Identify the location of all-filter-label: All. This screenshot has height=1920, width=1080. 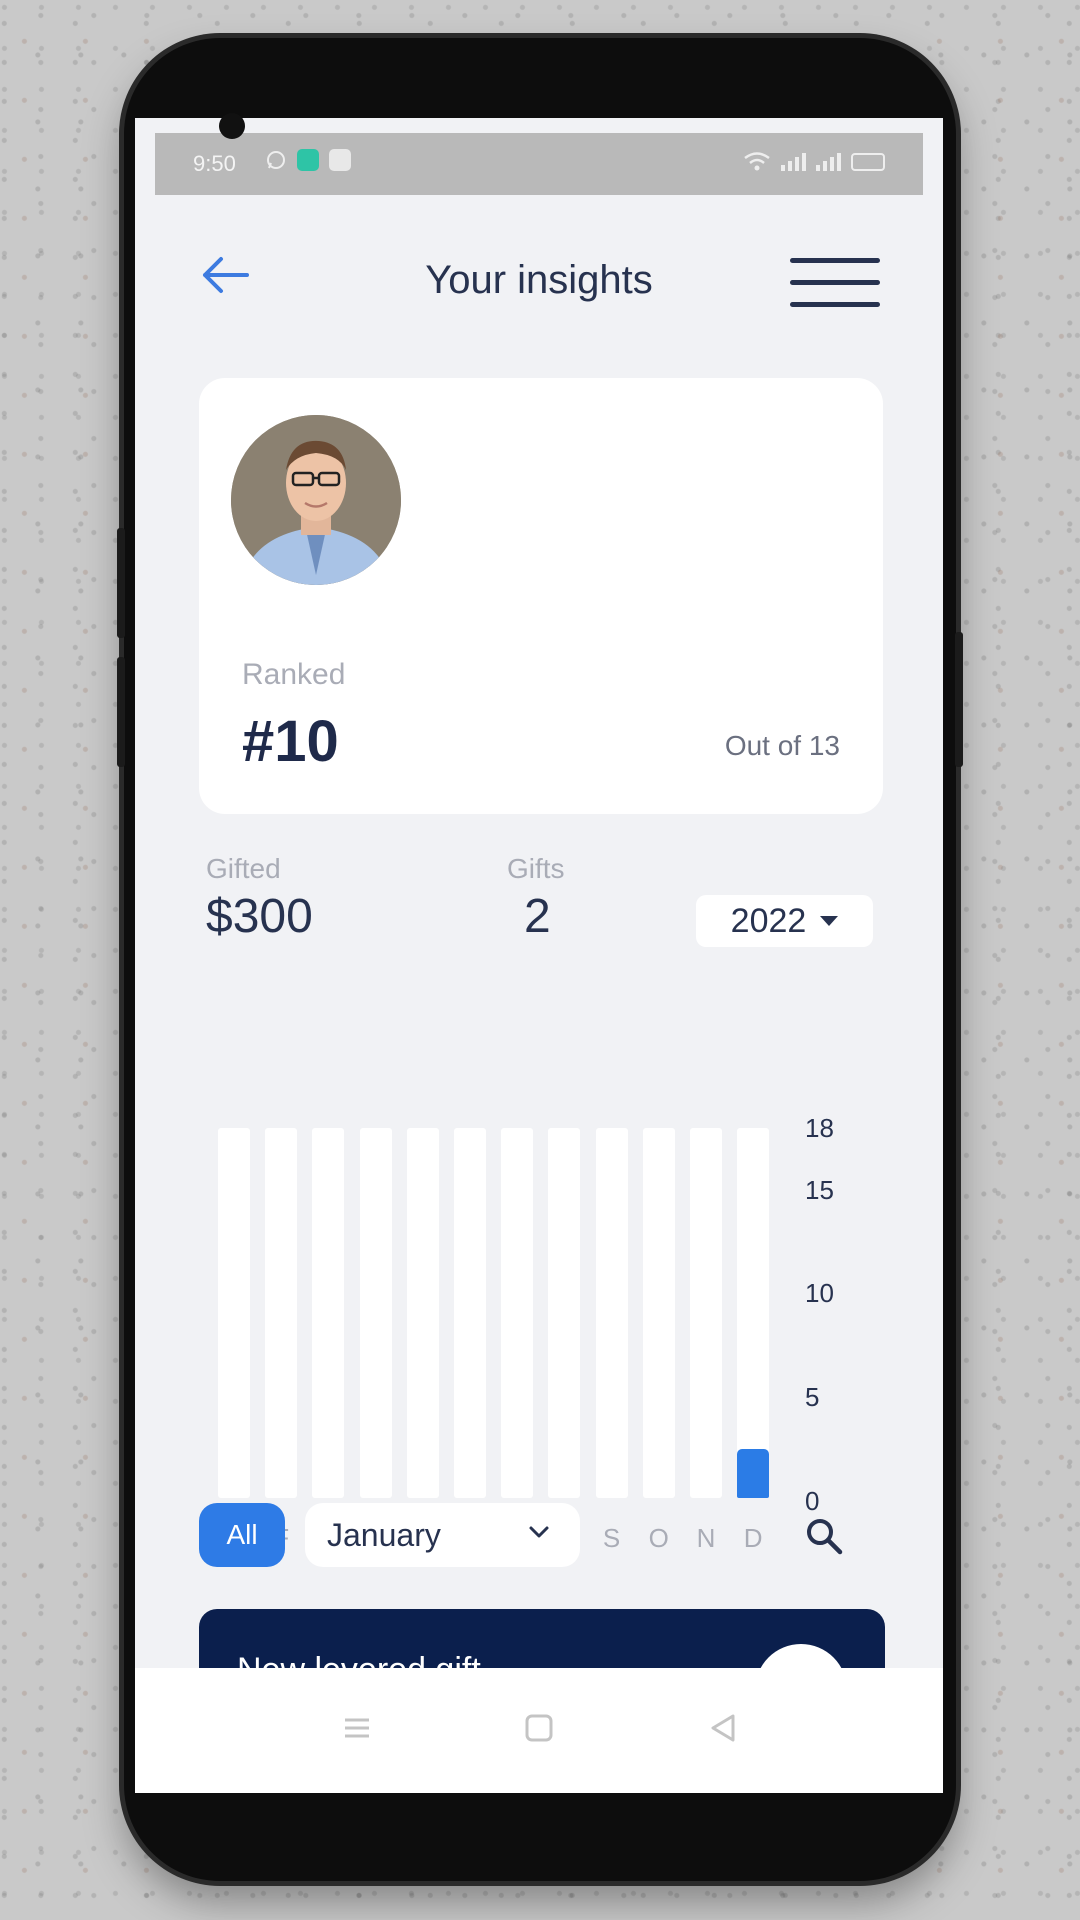
(242, 1534).